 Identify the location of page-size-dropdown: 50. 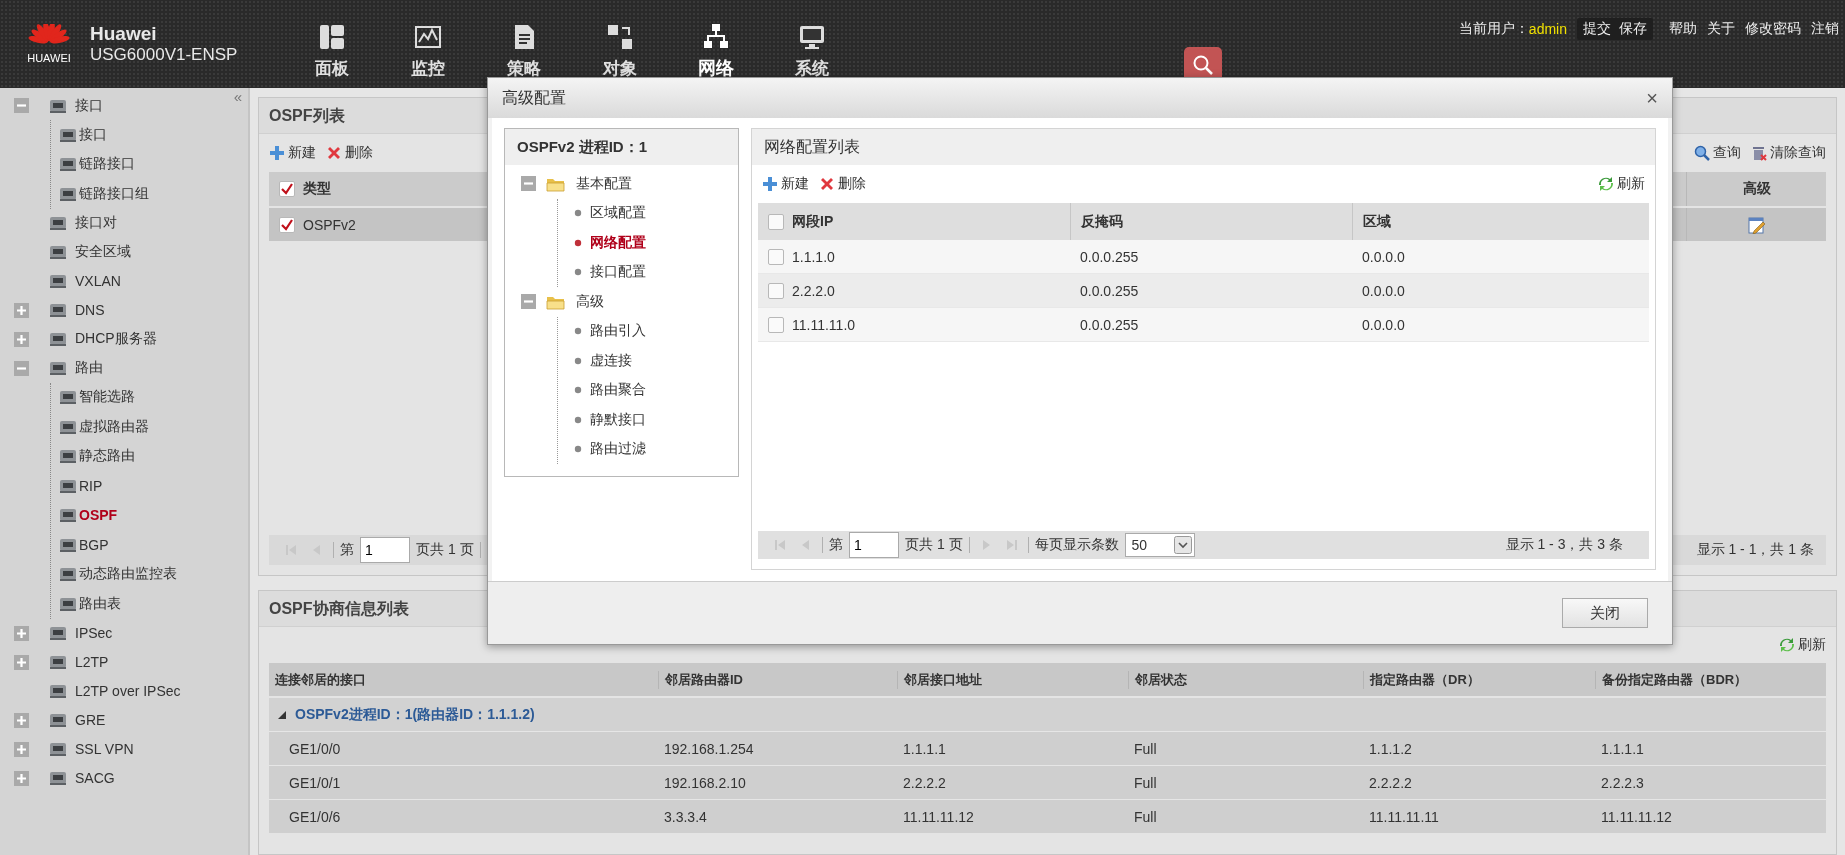
(1159, 545).